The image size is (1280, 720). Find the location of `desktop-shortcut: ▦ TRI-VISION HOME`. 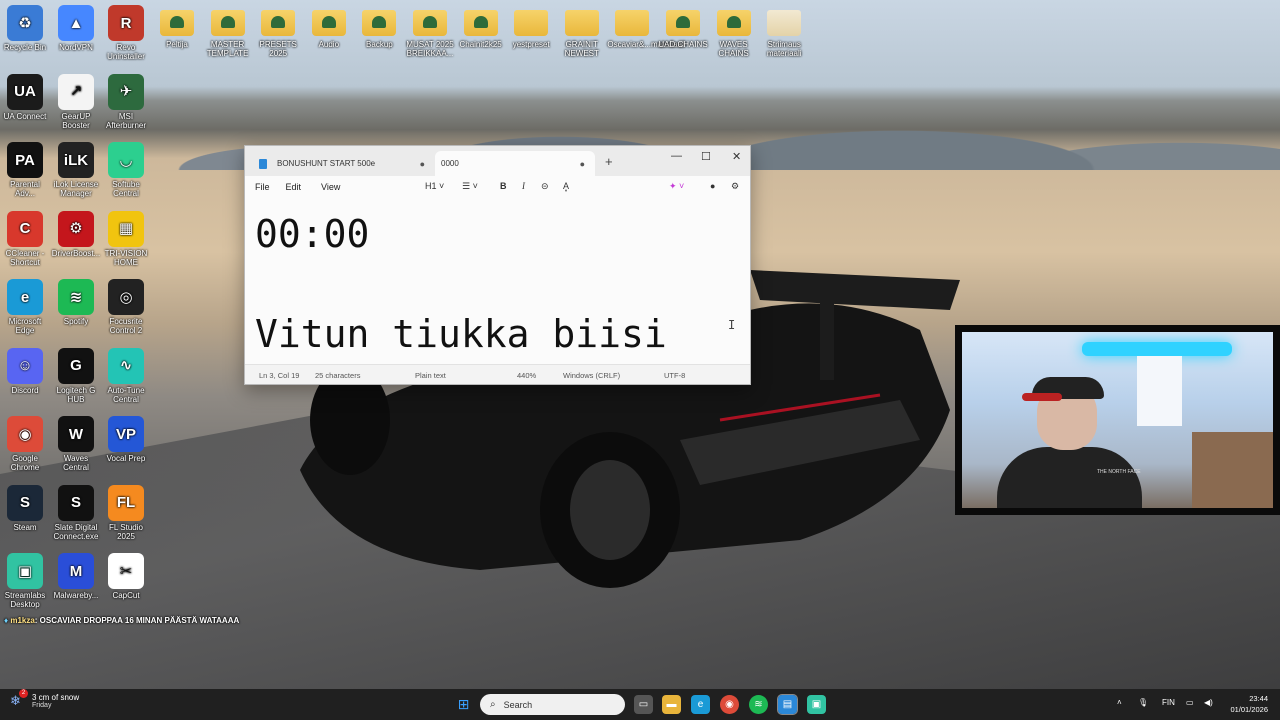

desktop-shortcut: ▦ TRI-VISION HOME is located at coordinates (126, 238).